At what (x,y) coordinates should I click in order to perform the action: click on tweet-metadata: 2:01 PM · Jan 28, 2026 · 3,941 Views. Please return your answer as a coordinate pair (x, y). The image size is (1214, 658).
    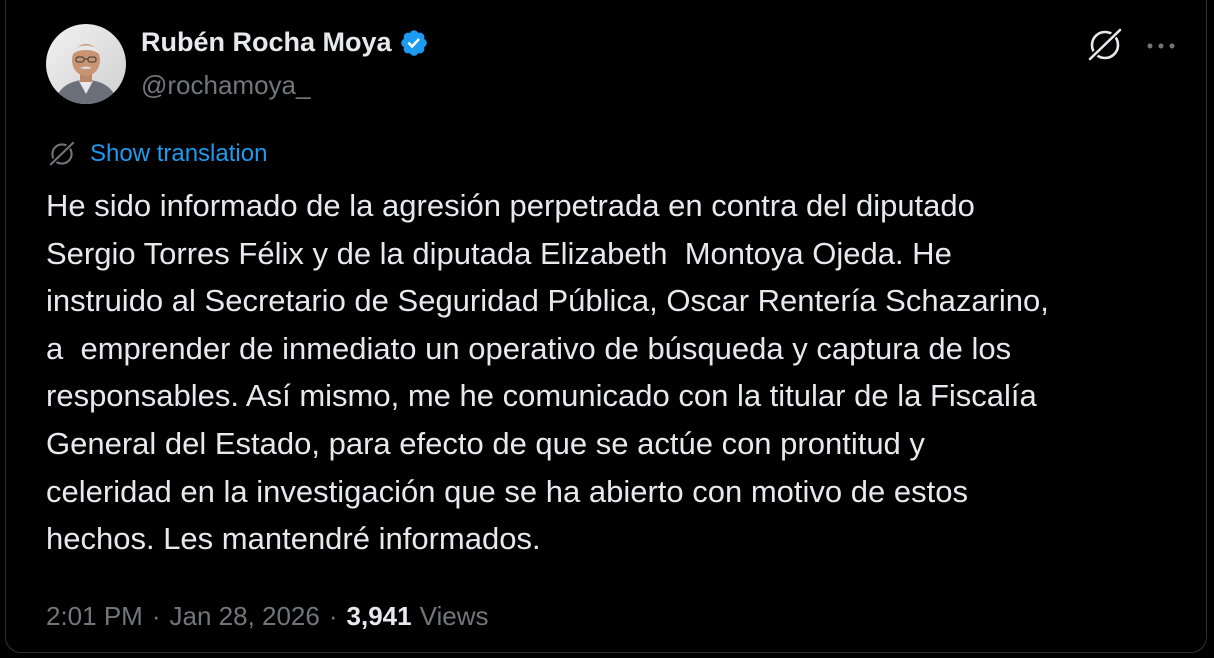
    Looking at the image, I should click on (267, 616).